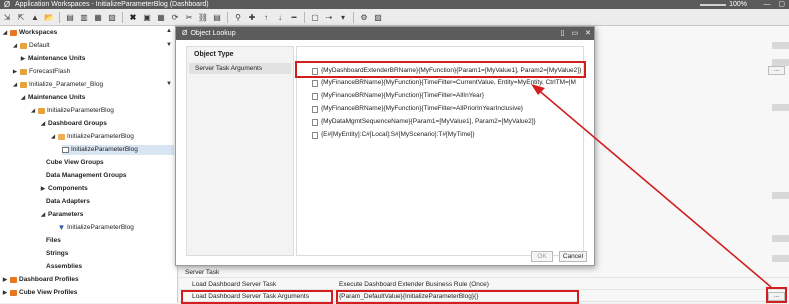 The width and height of the screenshot is (789, 304). Describe the element at coordinates (64, 267) in the screenshot. I see `tree-item-assemblies: Assemblies` at that location.